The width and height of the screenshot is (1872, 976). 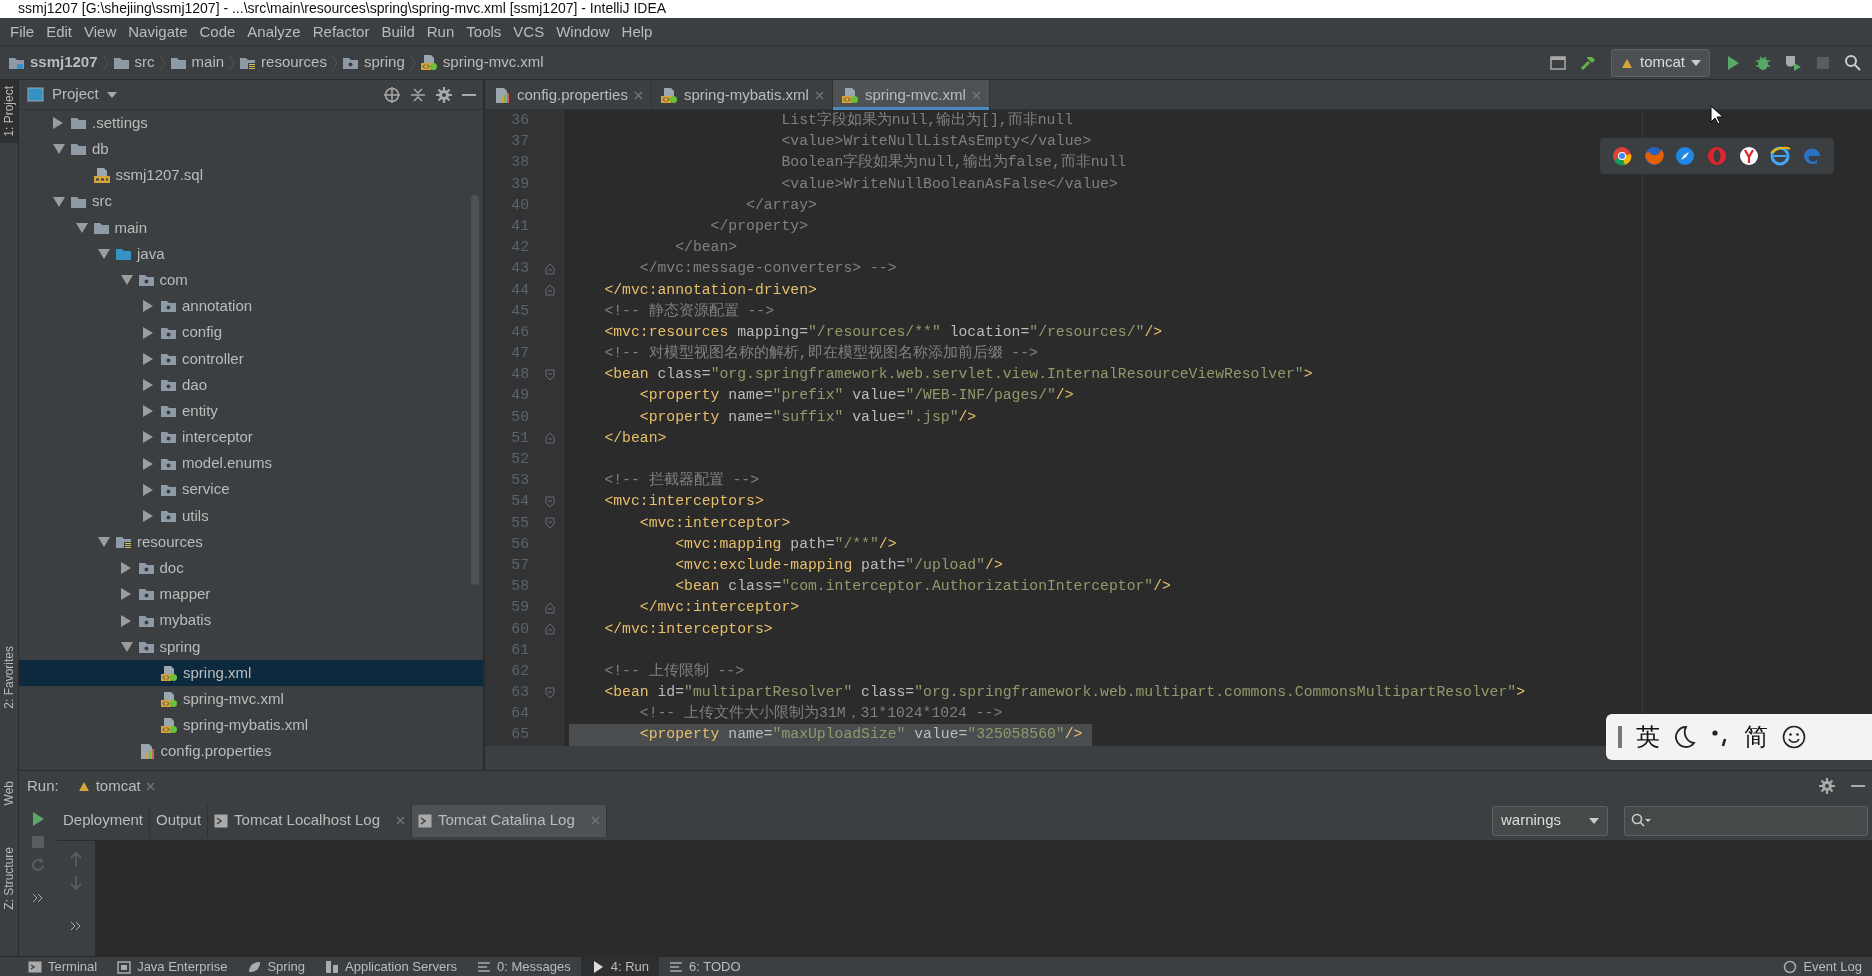 What do you see at coordinates (1853, 62) in the screenshot?
I see `search-icon` at bounding box center [1853, 62].